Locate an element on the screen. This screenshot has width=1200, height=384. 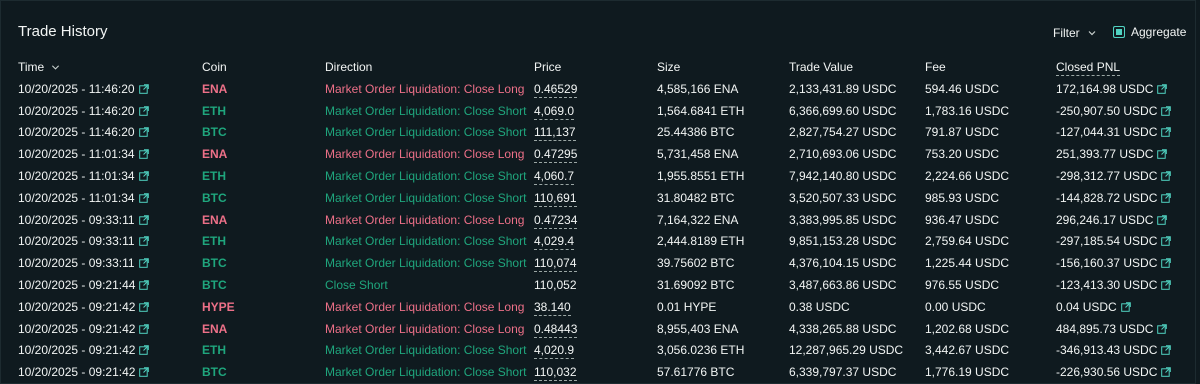
time-text: 10/20/2025 - 11:46:20 is located at coordinates (76, 132).